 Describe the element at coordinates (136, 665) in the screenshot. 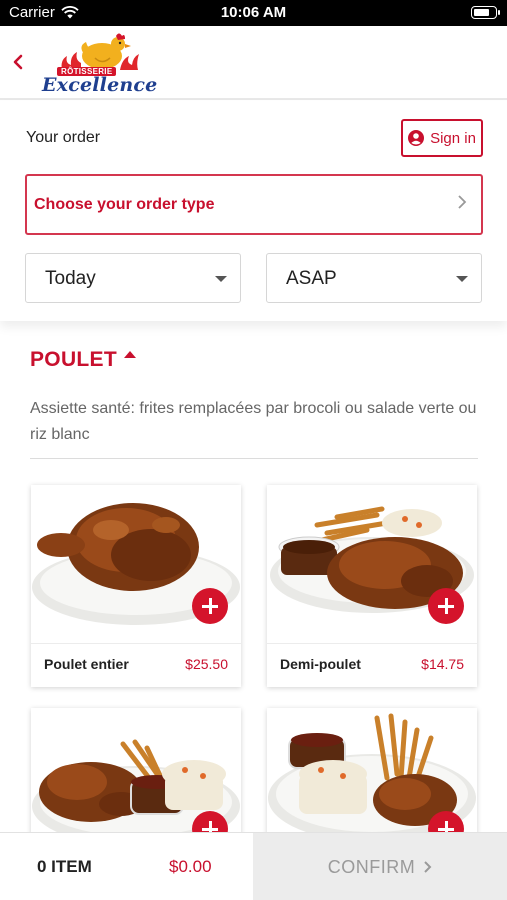

I see `menu-item-footer: Poulet entier $25.50` at that location.